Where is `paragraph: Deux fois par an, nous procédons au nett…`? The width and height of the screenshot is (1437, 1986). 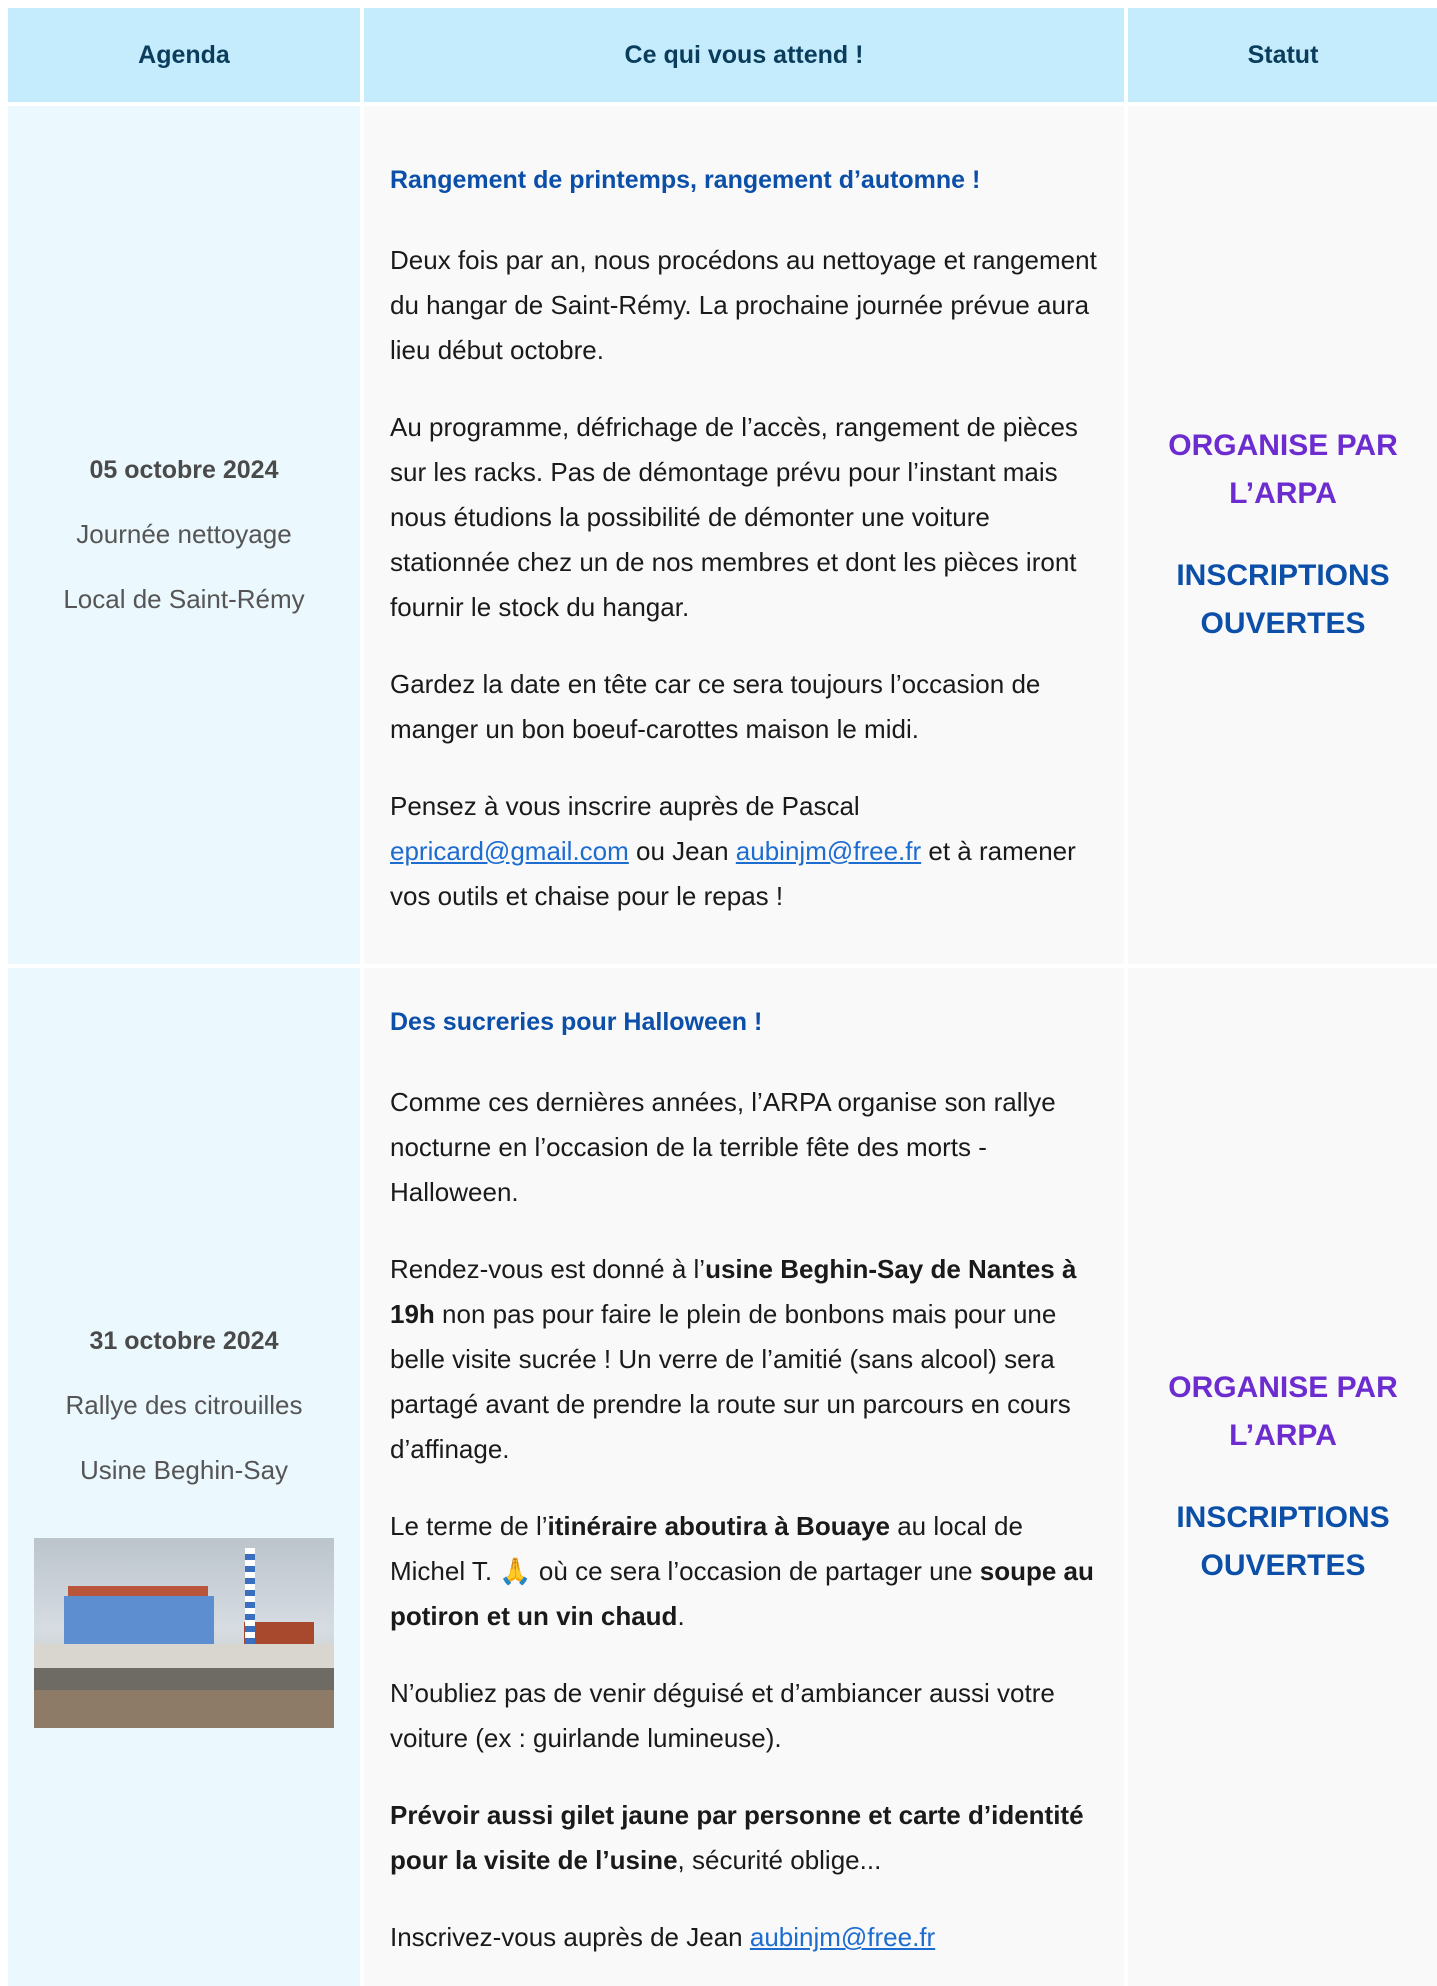
paragraph: Deux fois par an, nous procédons au nett… is located at coordinates (743, 304).